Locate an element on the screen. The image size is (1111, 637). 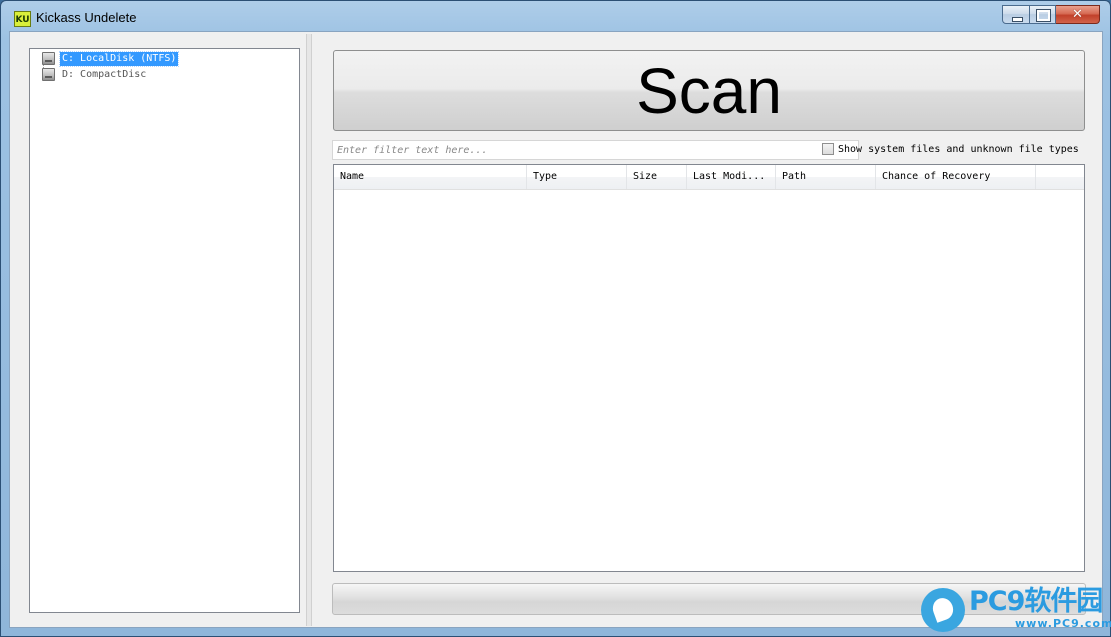
watermark-url: www.PC9.com is located at coordinates (1063, 623).